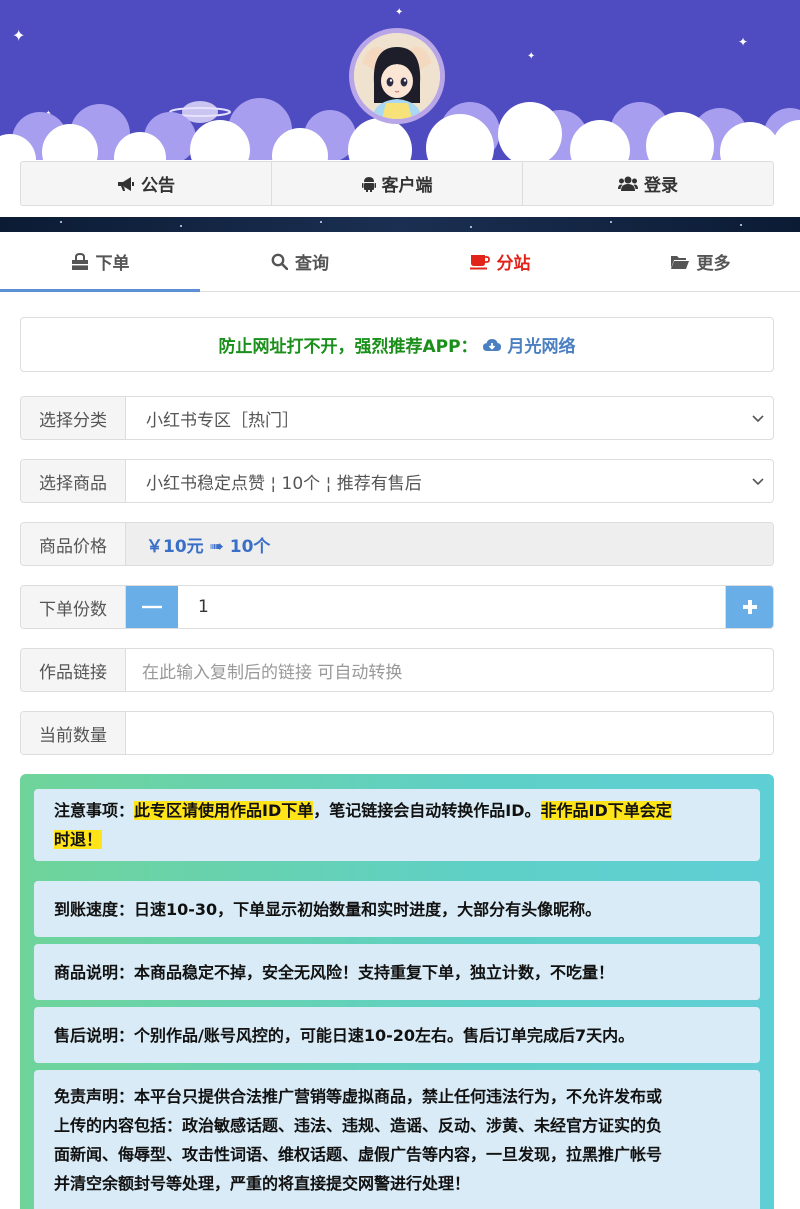  I want to click on client-label: 客户端, so click(407, 186).